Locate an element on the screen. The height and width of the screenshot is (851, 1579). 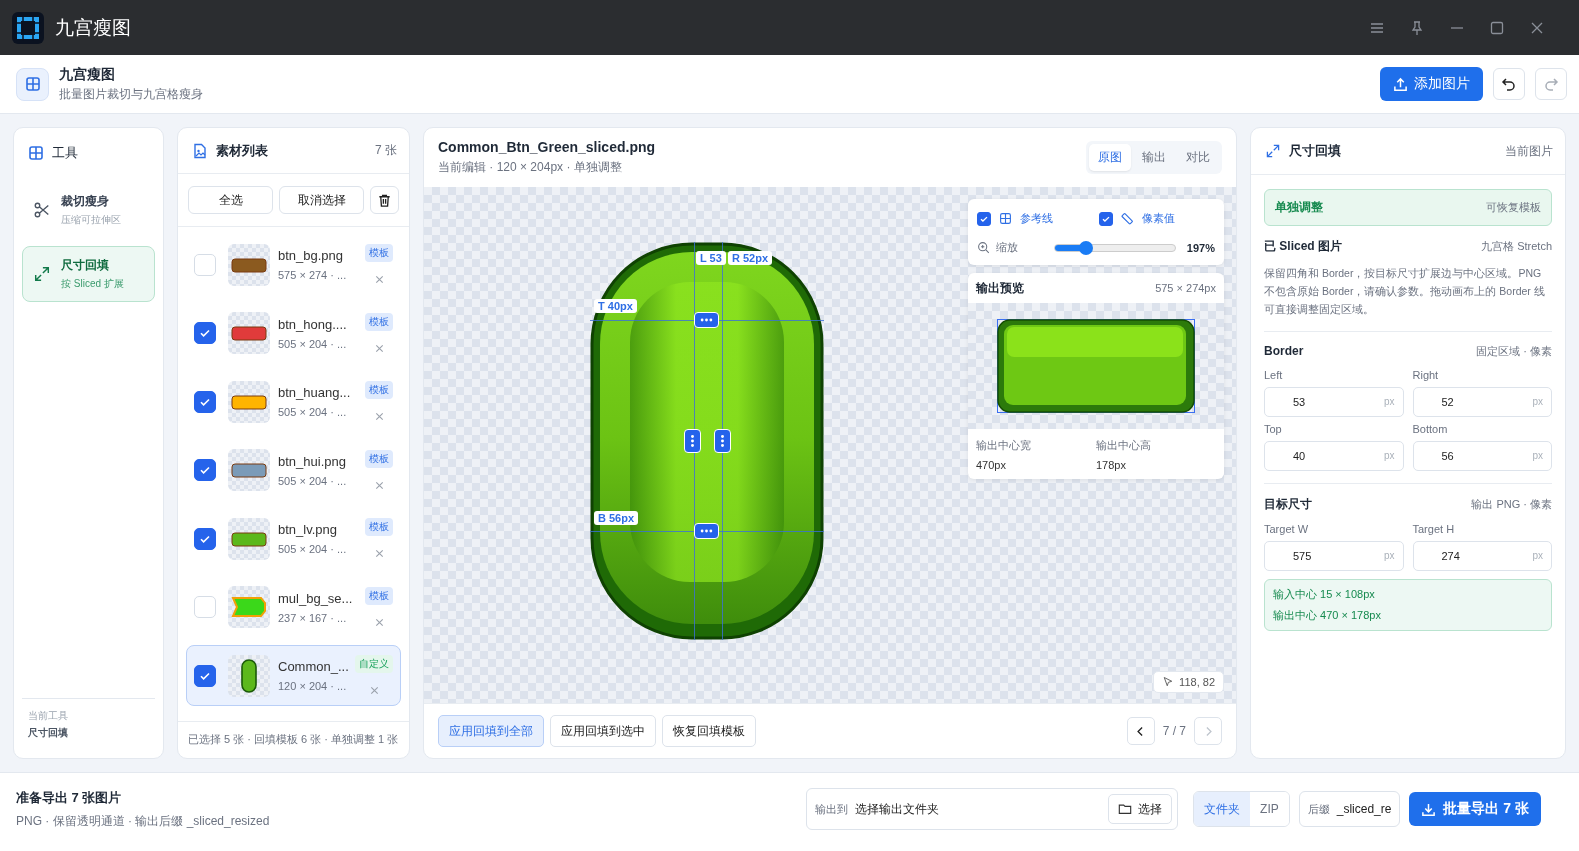
stat-label: 输出中心高 is located at coordinates (1124, 445).